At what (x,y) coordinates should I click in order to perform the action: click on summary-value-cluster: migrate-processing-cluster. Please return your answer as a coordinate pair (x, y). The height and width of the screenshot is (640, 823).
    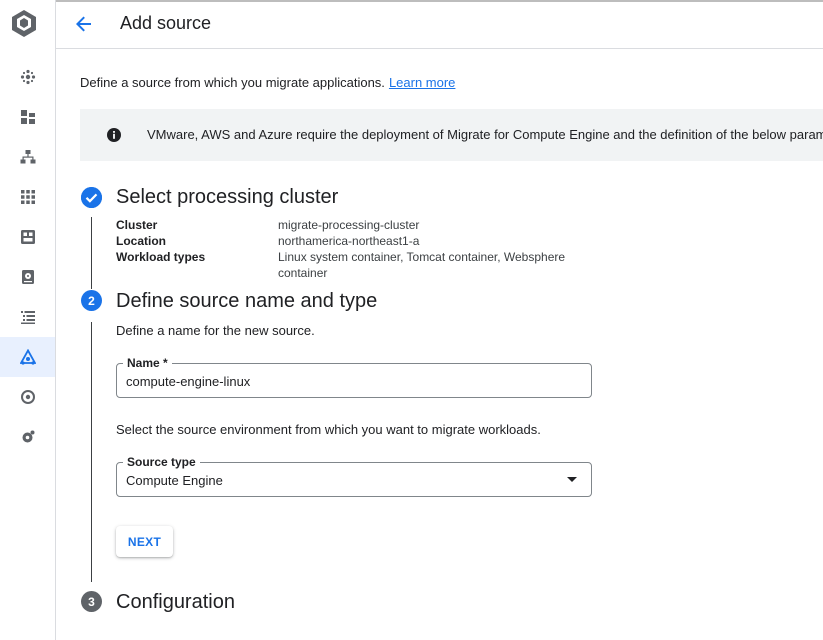
    Looking at the image, I should click on (349, 225).